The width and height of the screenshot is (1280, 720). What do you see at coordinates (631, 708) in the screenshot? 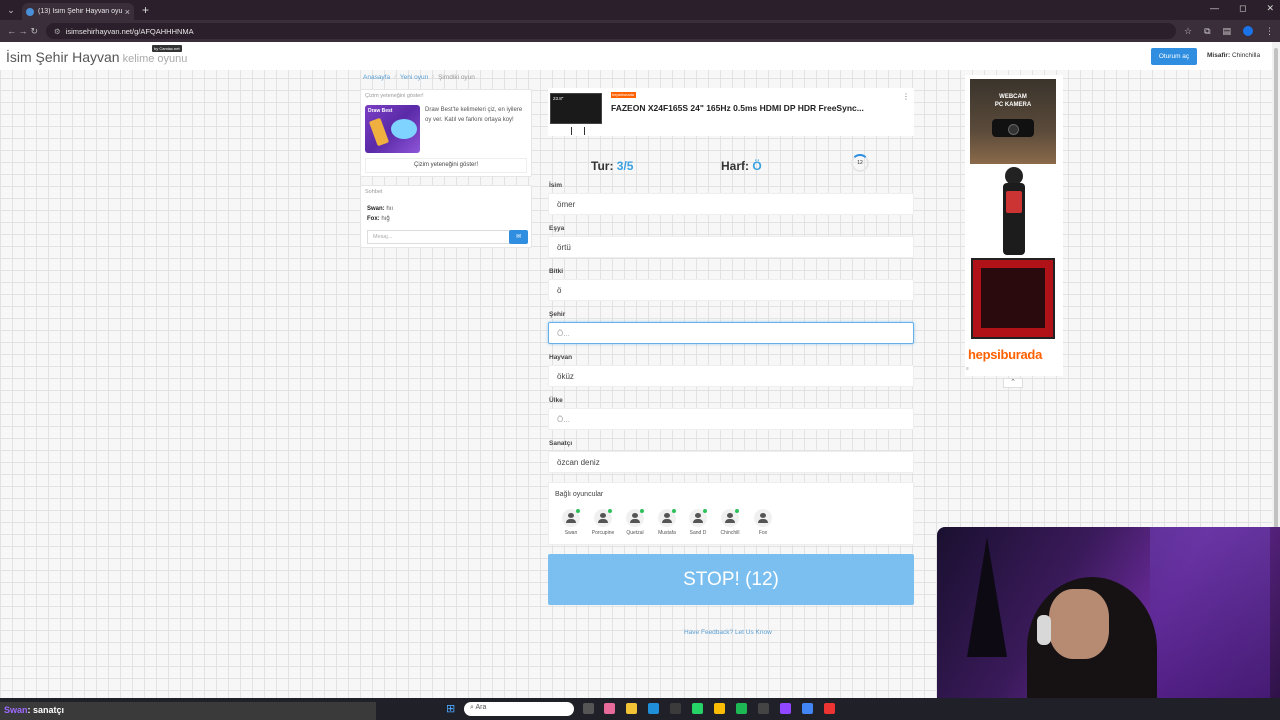
I see `file-explorer-icon` at bounding box center [631, 708].